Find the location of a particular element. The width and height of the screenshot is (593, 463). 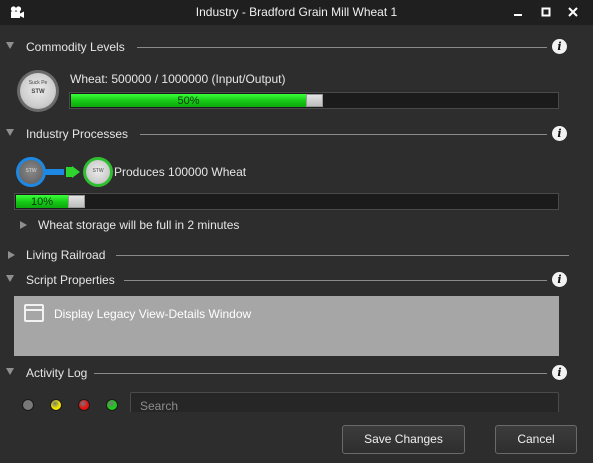

process-produces-text: Produces 100000 Wheat is located at coordinates (180, 172).